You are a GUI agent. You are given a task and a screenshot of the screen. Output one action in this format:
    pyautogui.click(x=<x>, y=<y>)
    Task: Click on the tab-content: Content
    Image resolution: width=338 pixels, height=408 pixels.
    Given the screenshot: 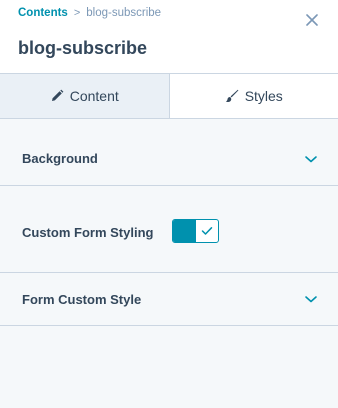 What is the action you would take?
    pyautogui.click(x=85, y=96)
    